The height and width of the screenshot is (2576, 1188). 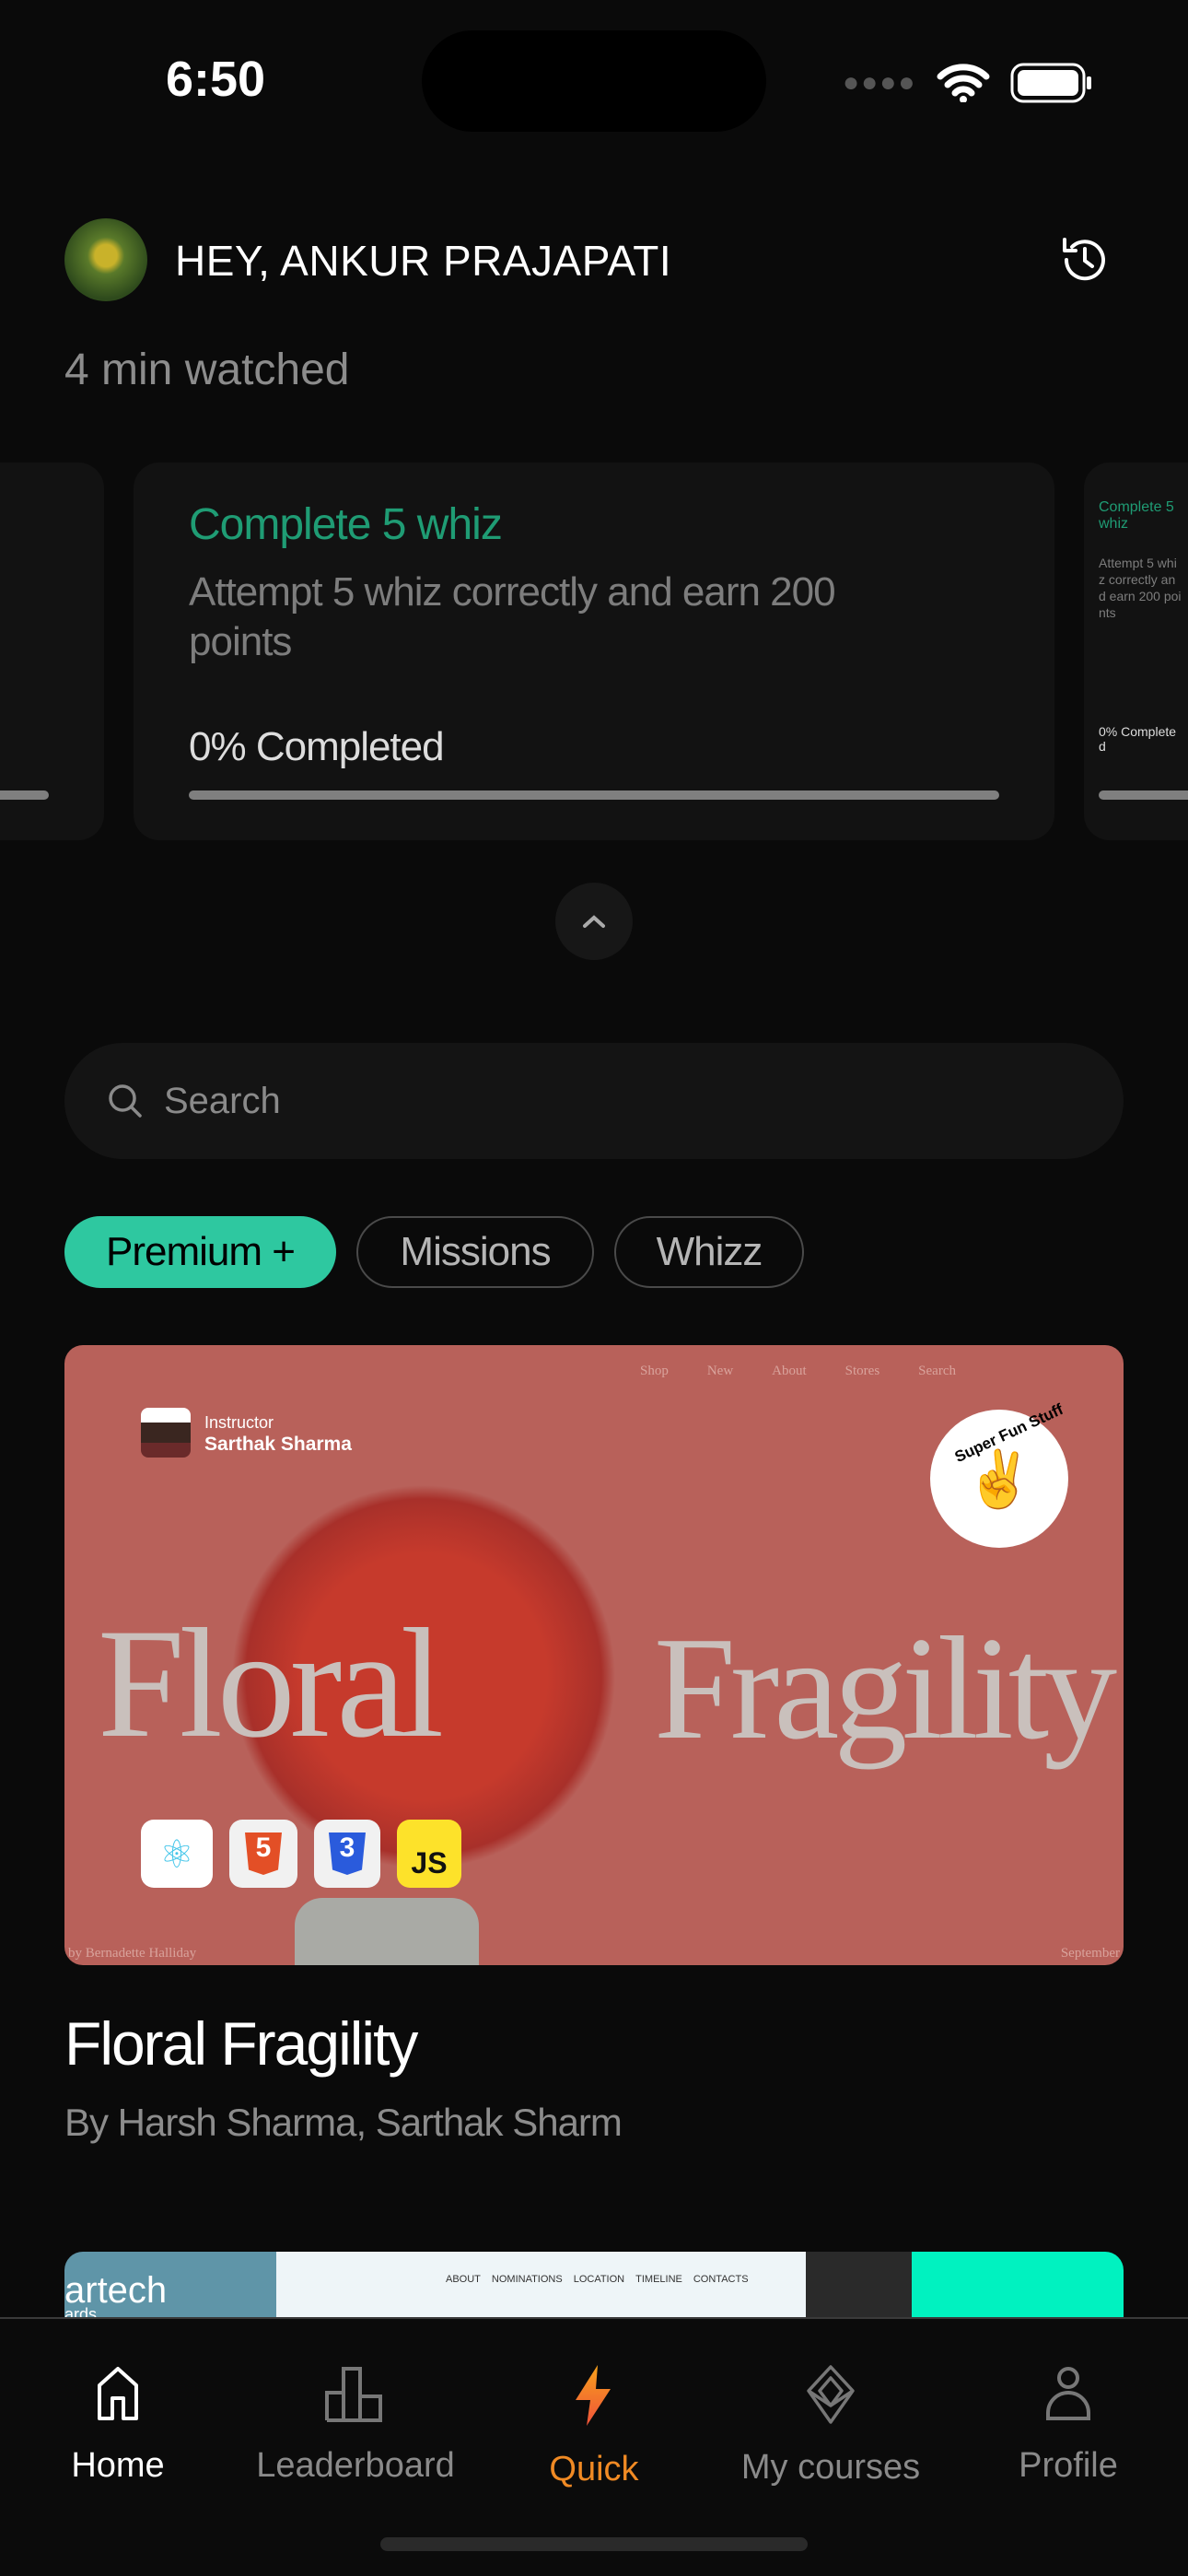 What do you see at coordinates (263, 1854) in the screenshot?
I see `html5-icon: 5` at bounding box center [263, 1854].